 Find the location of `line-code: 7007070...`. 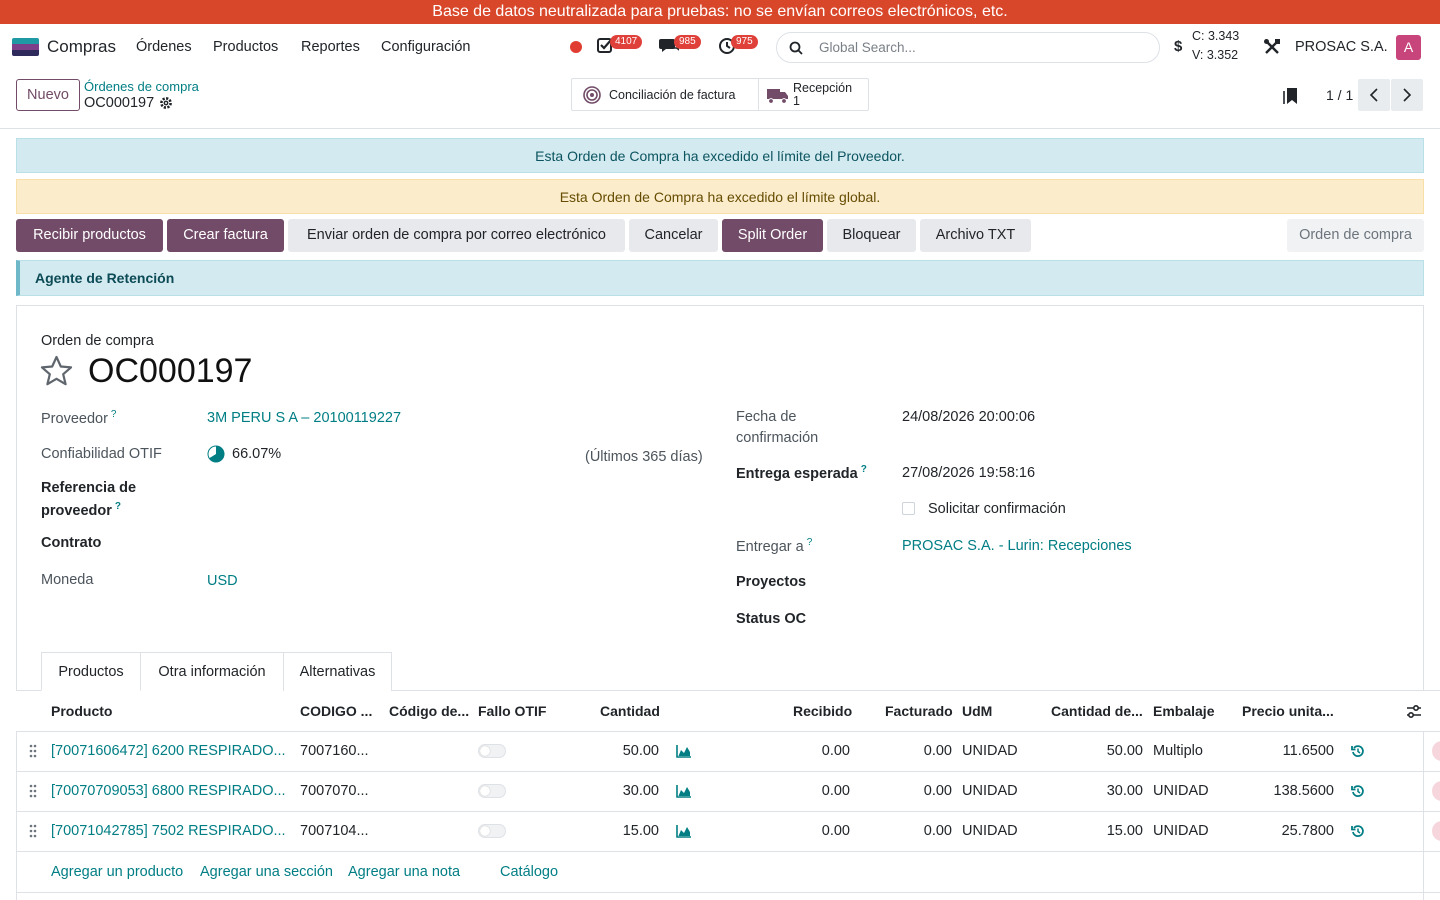

line-code: 7007070... is located at coordinates (334, 791).